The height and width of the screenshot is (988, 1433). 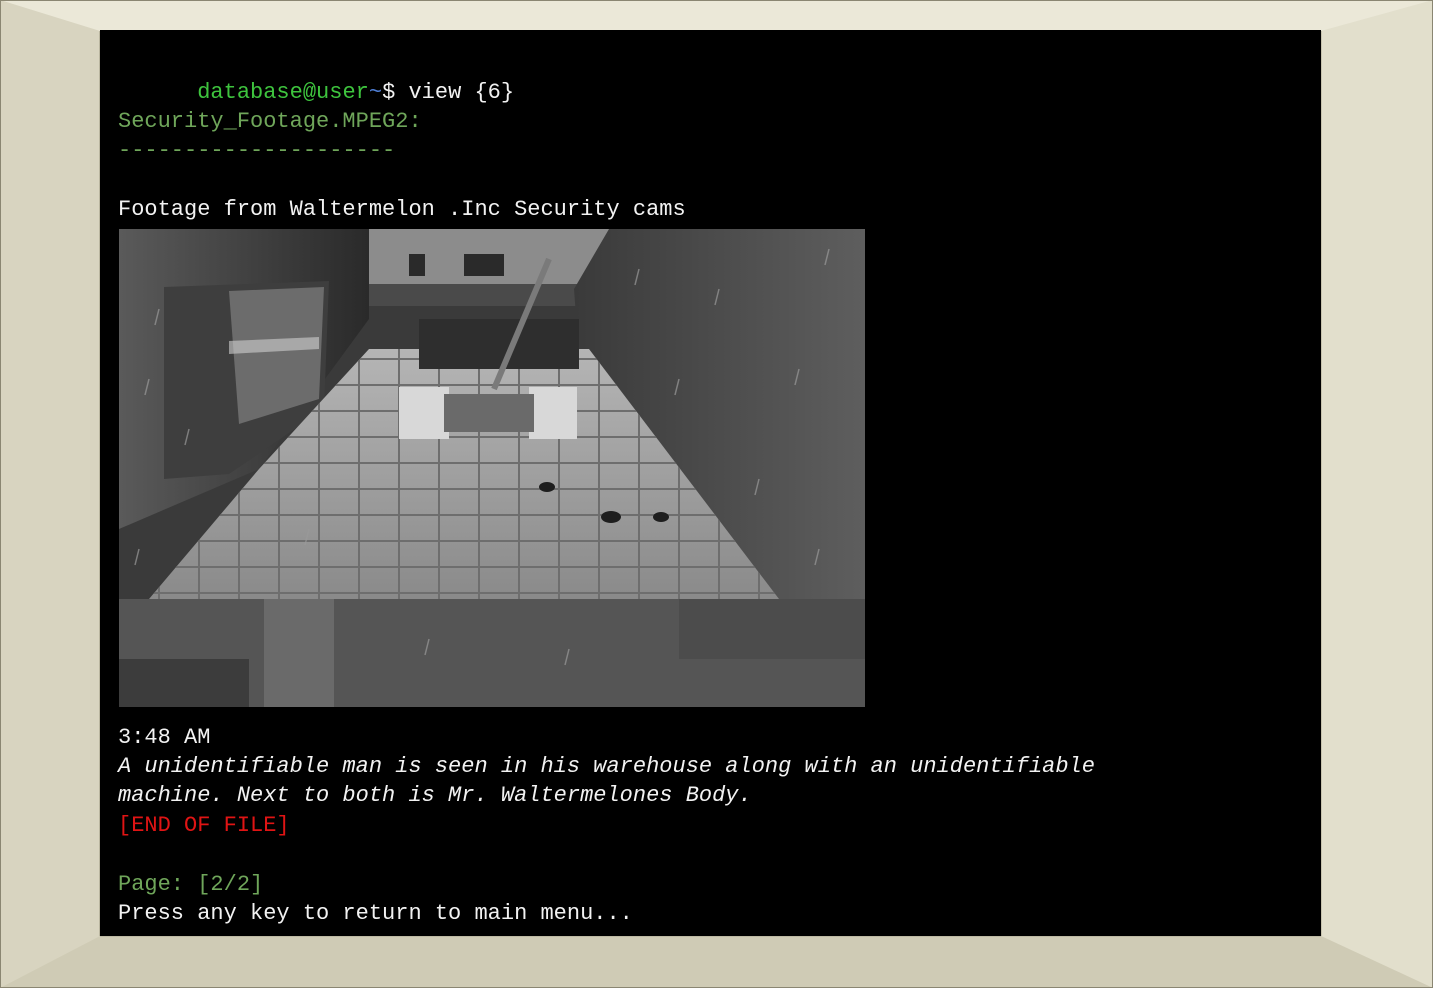 I want to click on page-indicator: Page: [2/2], so click(x=191, y=884).